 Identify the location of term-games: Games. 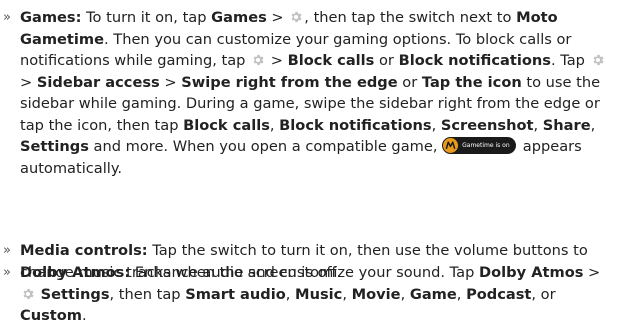
(239, 17).